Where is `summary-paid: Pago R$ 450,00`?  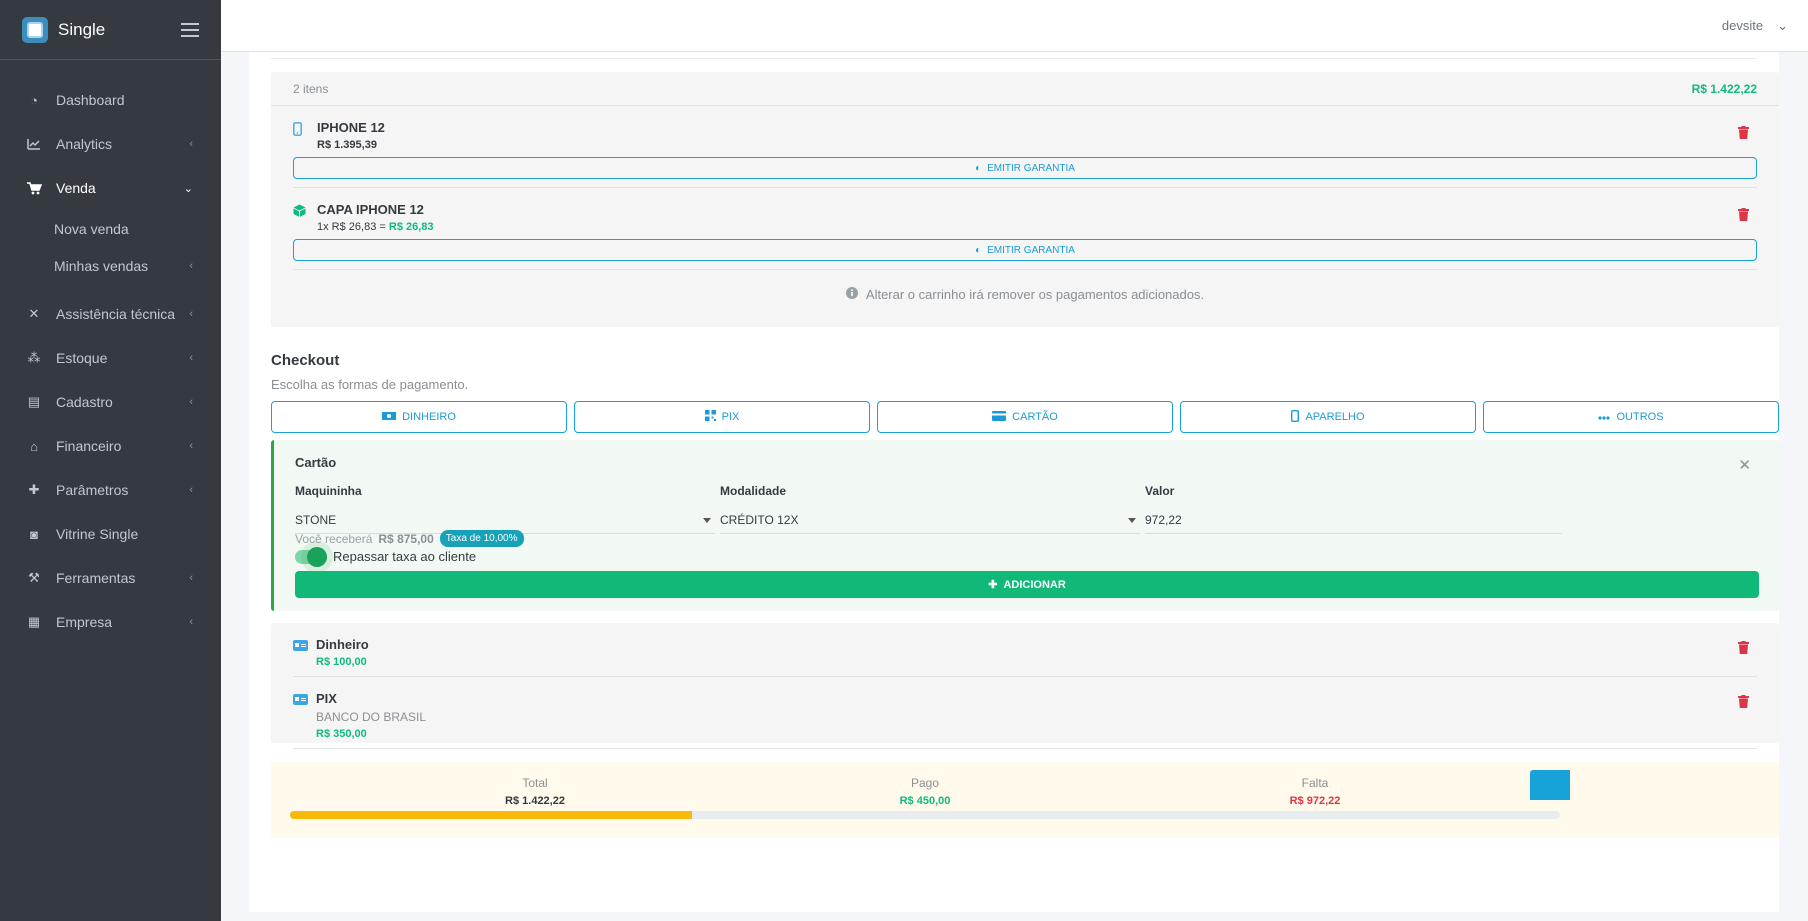
summary-paid: Pago R$ 450,00 is located at coordinates (925, 791).